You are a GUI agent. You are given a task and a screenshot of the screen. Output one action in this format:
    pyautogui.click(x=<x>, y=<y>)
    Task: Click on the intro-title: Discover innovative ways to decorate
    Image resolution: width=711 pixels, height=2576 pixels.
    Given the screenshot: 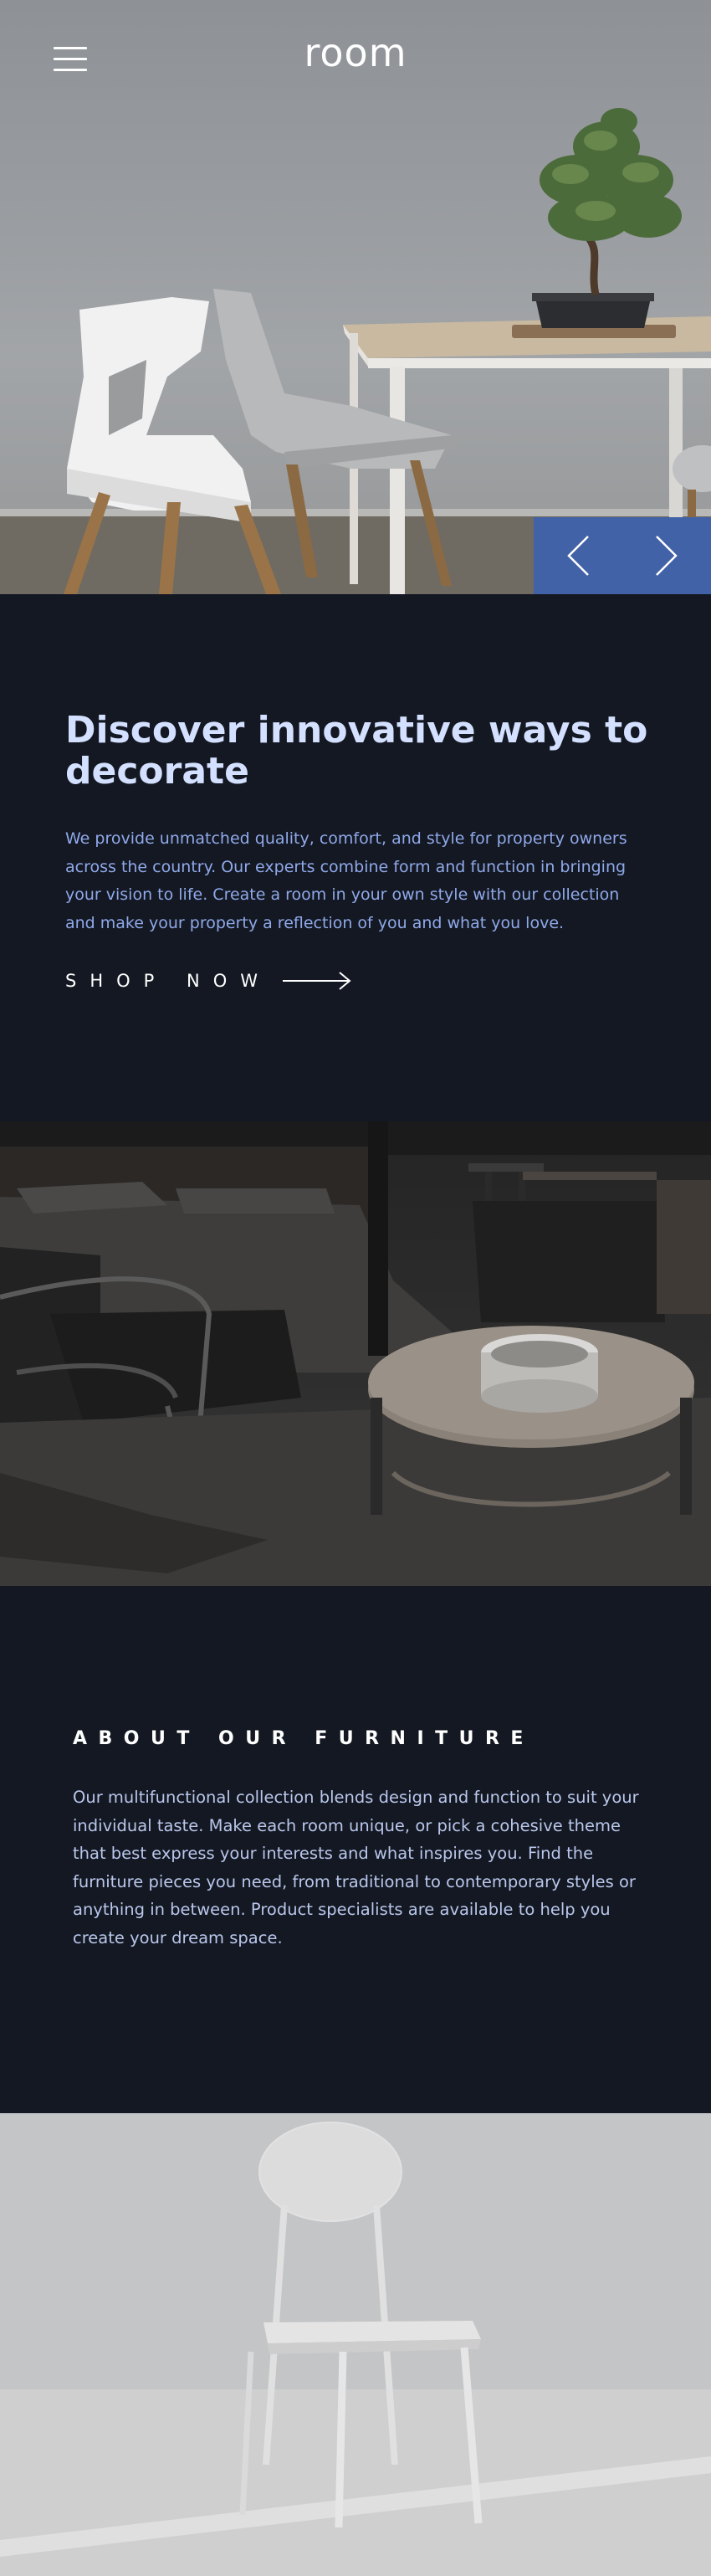 What is the action you would take?
    pyautogui.click(x=356, y=751)
    